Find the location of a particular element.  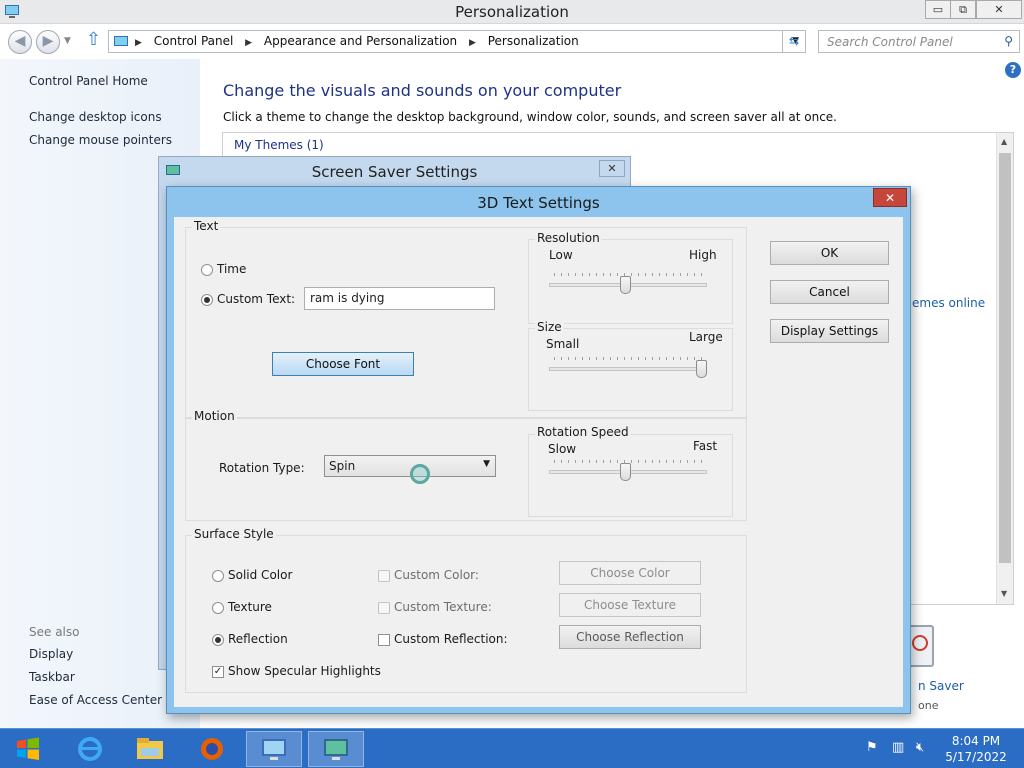

screen-saver-title: Screen Saver Settings is located at coordinates (394, 172).